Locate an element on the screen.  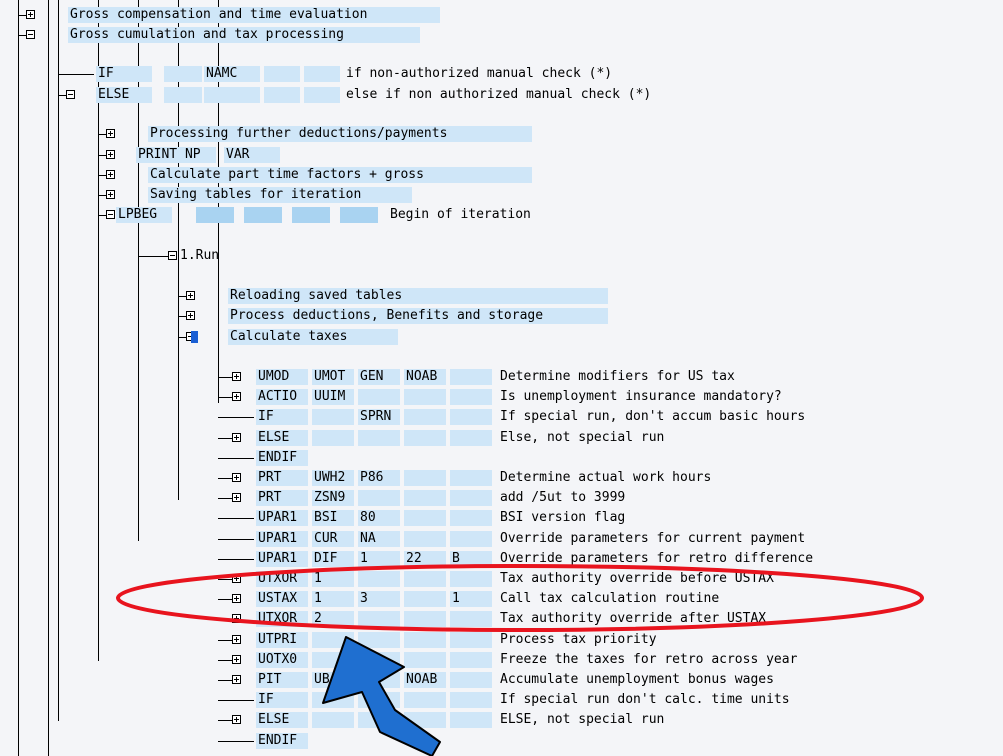
node-field: CUR is located at coordinates (326, 538).